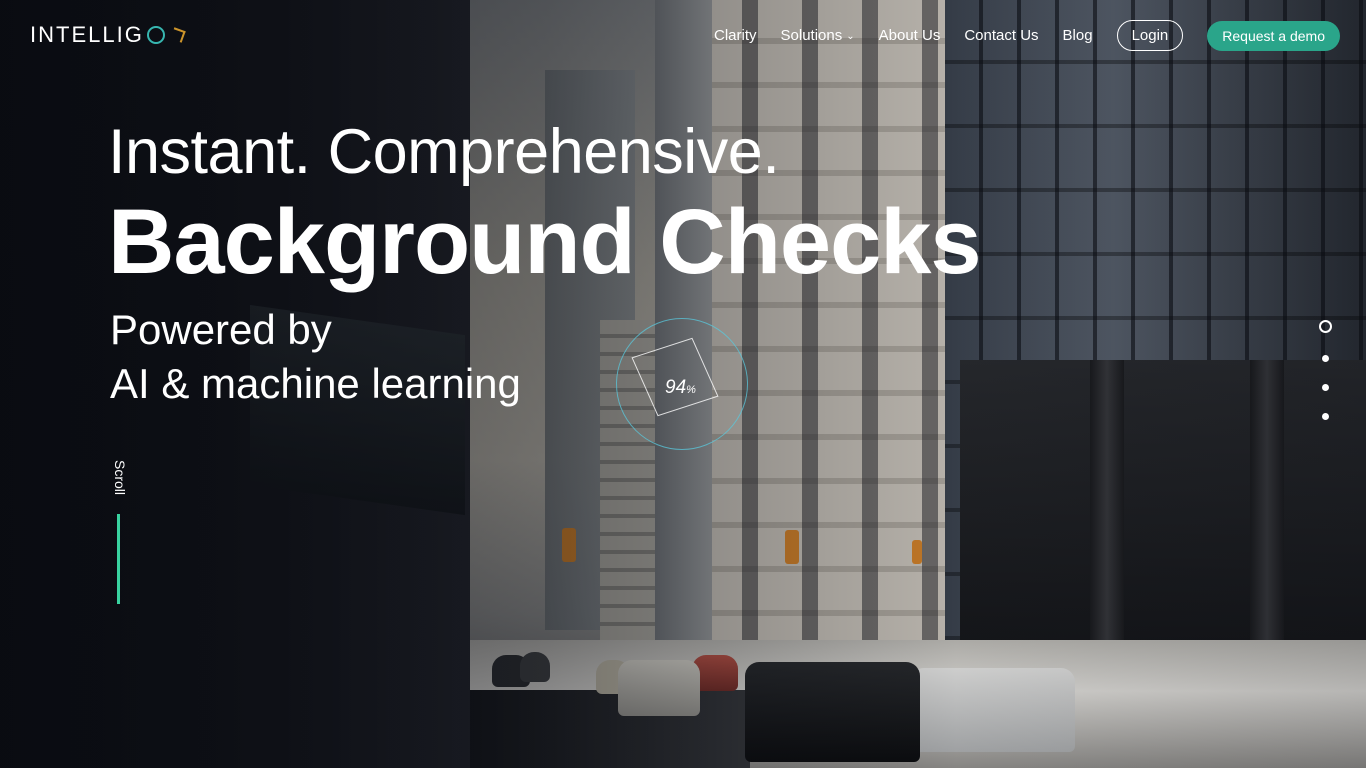  What do you see at coordinates (850, 36) in the screenshot?
I see `chevron-down-icon: ⌄` at bounding box center [850, 36].